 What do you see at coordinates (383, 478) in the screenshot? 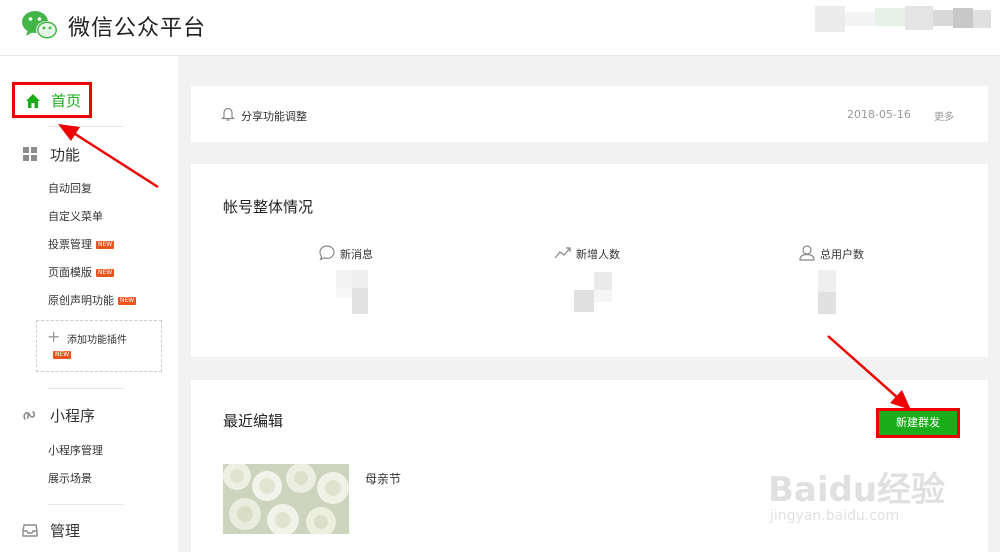
I see `article-title-link: 母亲节` at bounding box center [383, 478].